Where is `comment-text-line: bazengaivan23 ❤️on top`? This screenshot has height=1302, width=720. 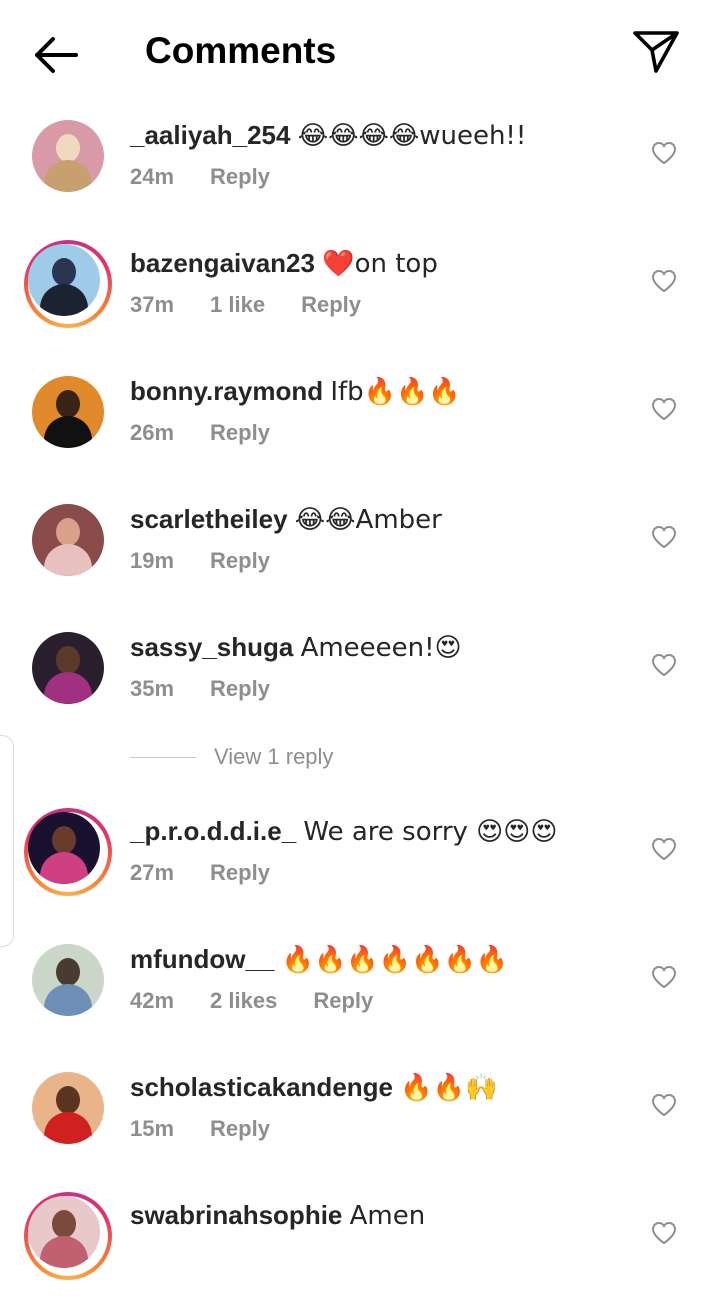 comment-text-line: bazengaivan23 ❤️on top is located at coordinates (284, 263).